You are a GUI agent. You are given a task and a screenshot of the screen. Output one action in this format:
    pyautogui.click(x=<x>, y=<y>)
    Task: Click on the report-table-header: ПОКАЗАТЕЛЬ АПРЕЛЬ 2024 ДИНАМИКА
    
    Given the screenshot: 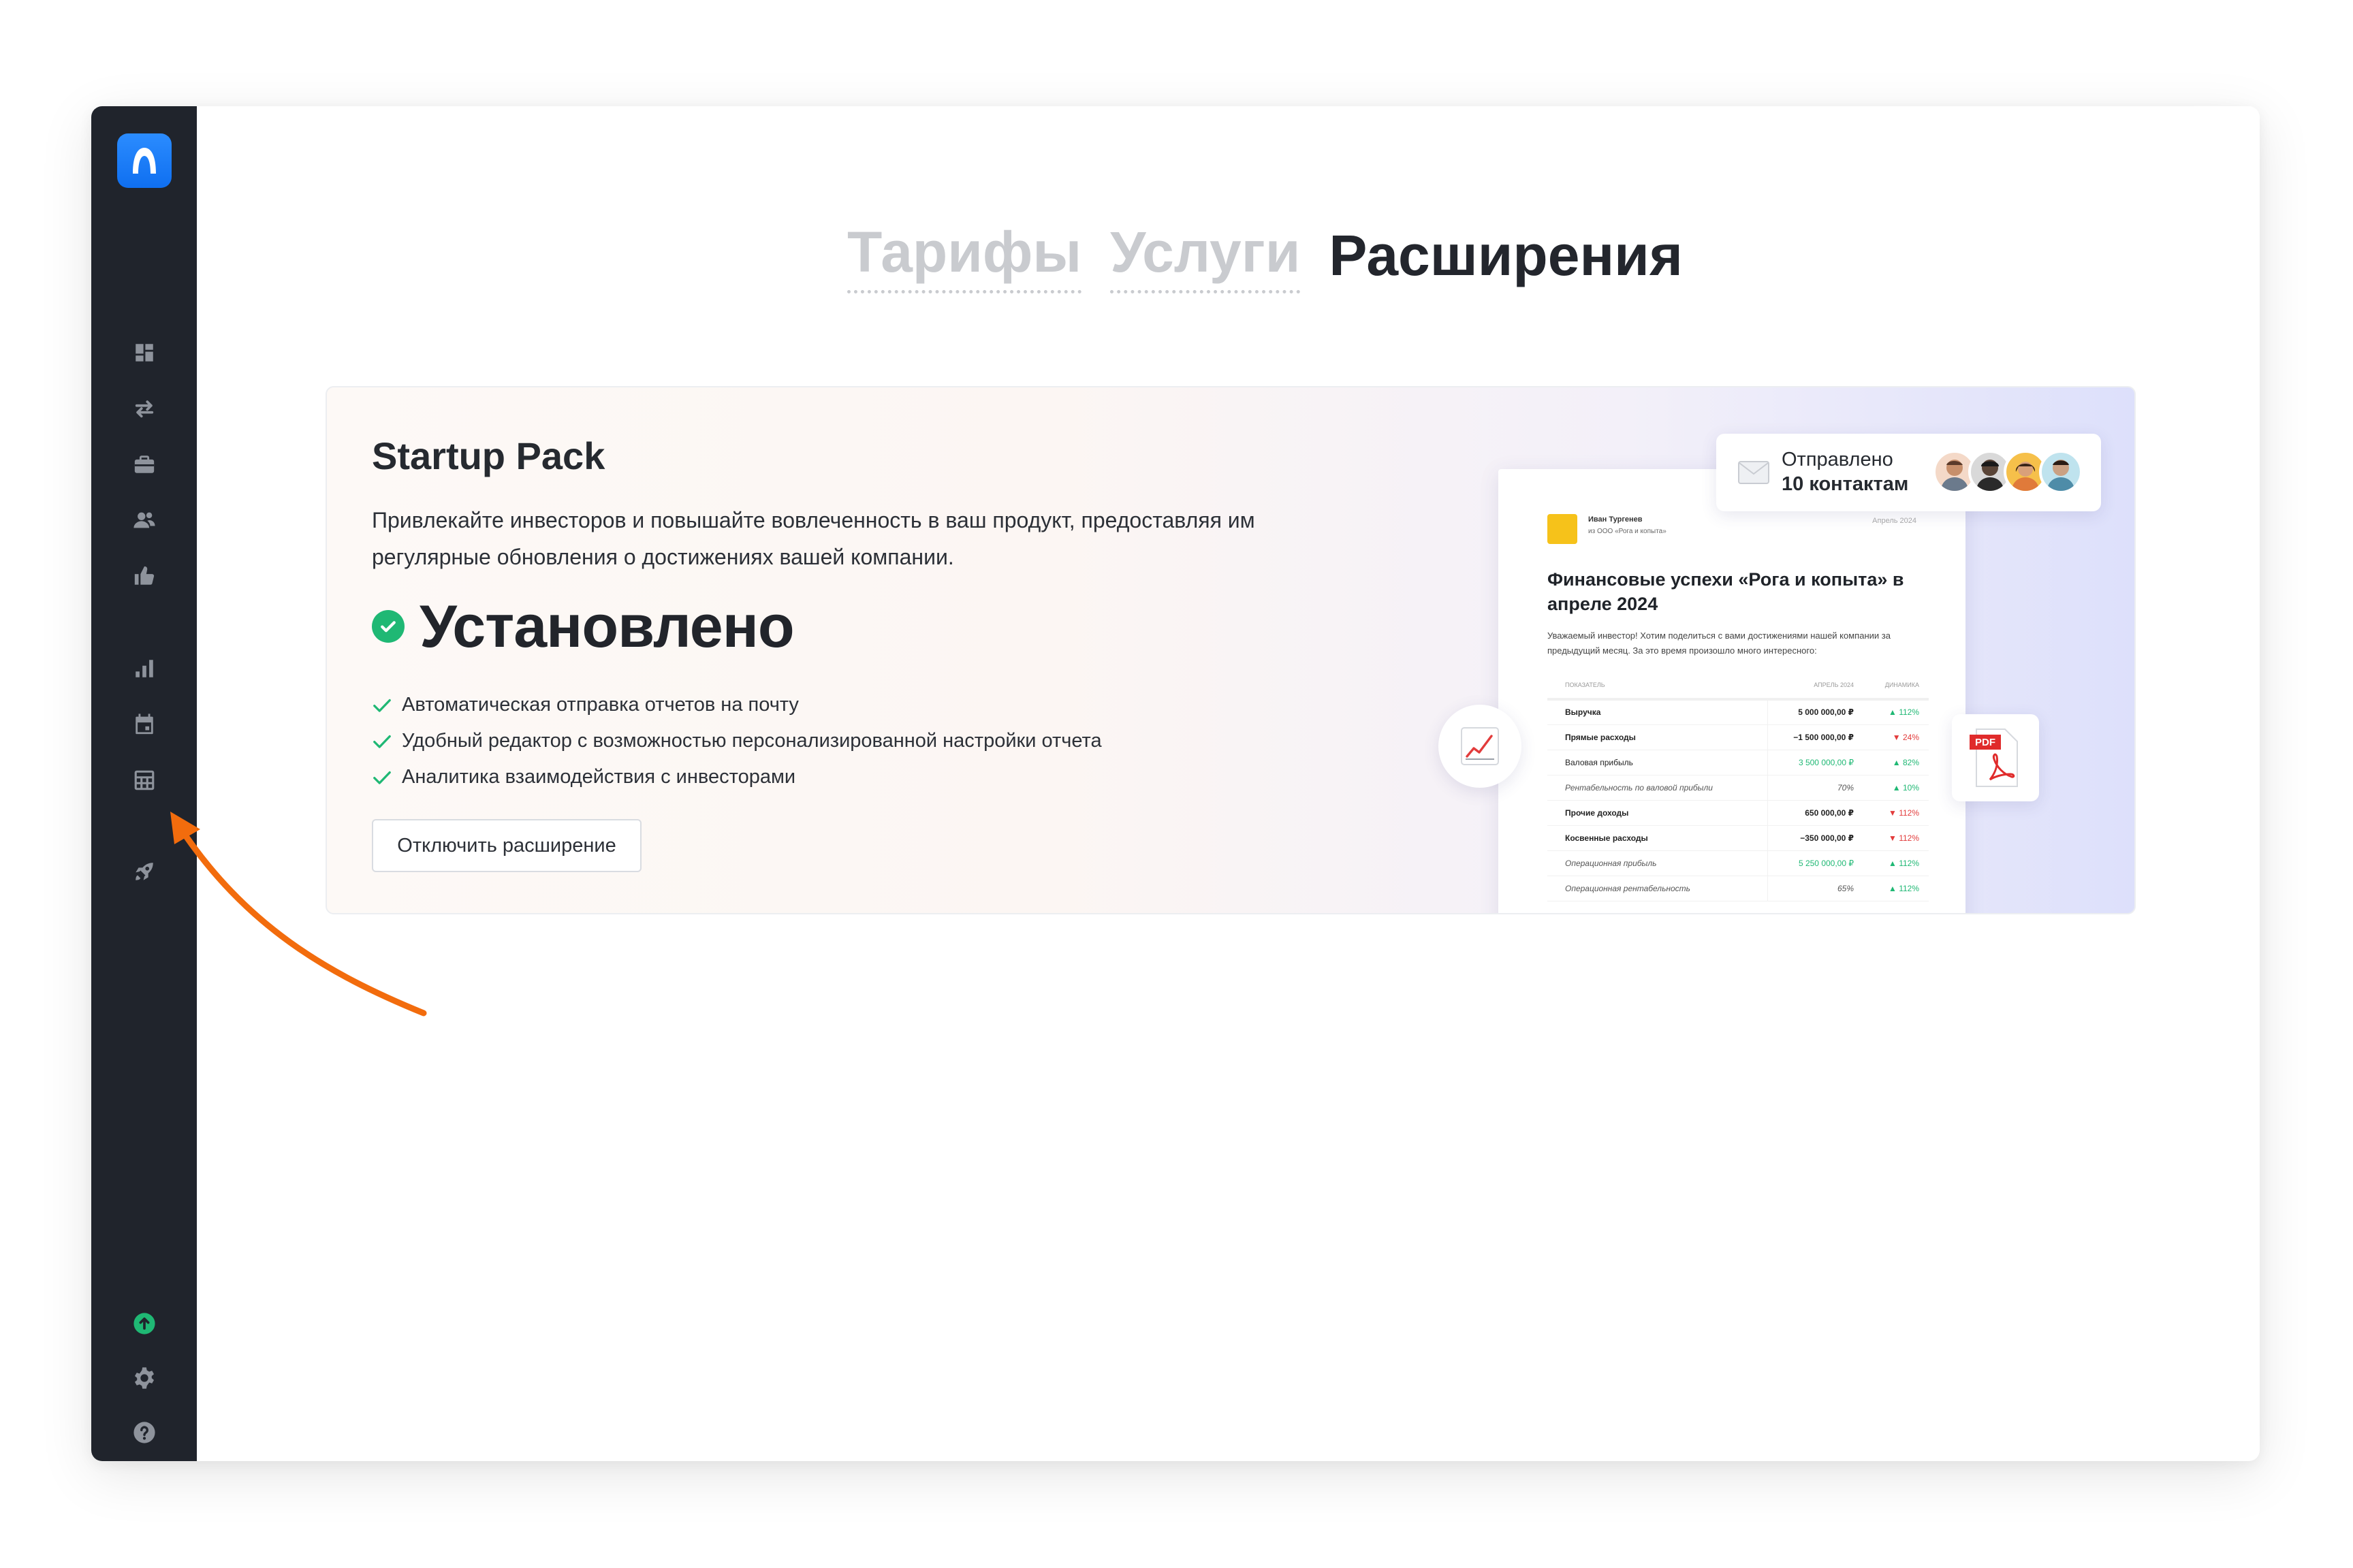 What is the action you would take?
    pyautogui.click(x=1738, y=686)
    